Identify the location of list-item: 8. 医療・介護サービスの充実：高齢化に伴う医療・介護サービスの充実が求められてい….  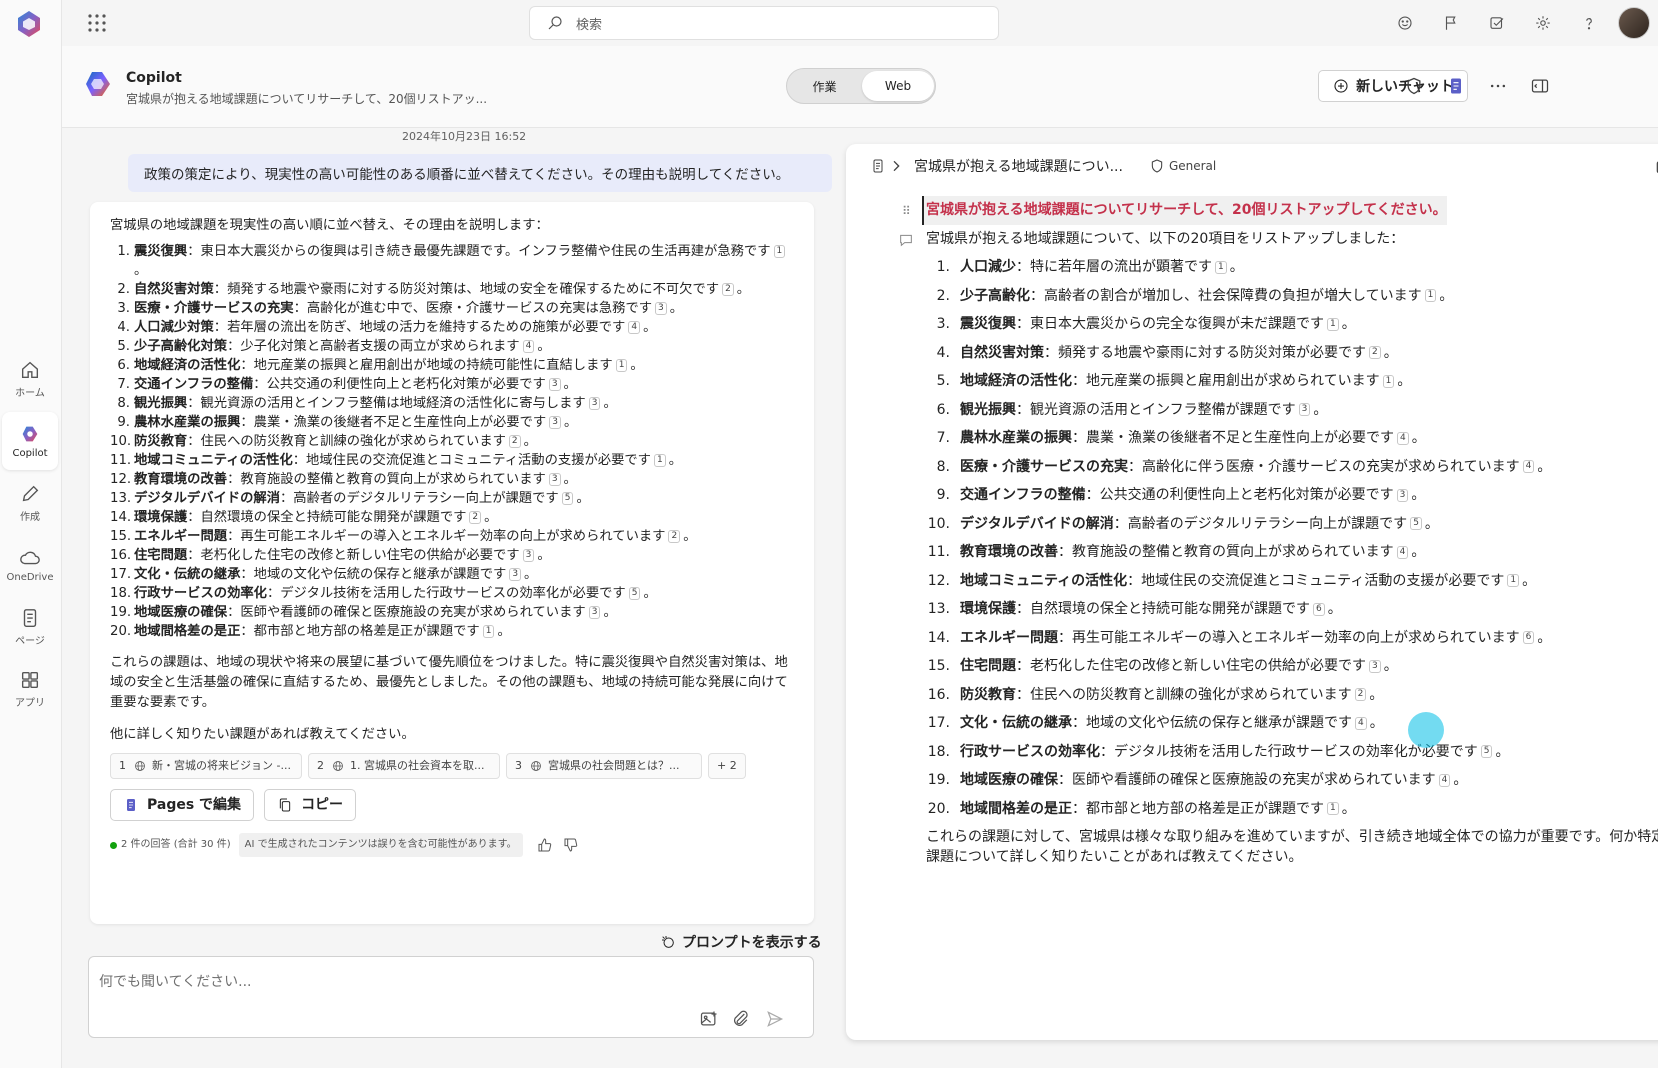
(1292, 467).